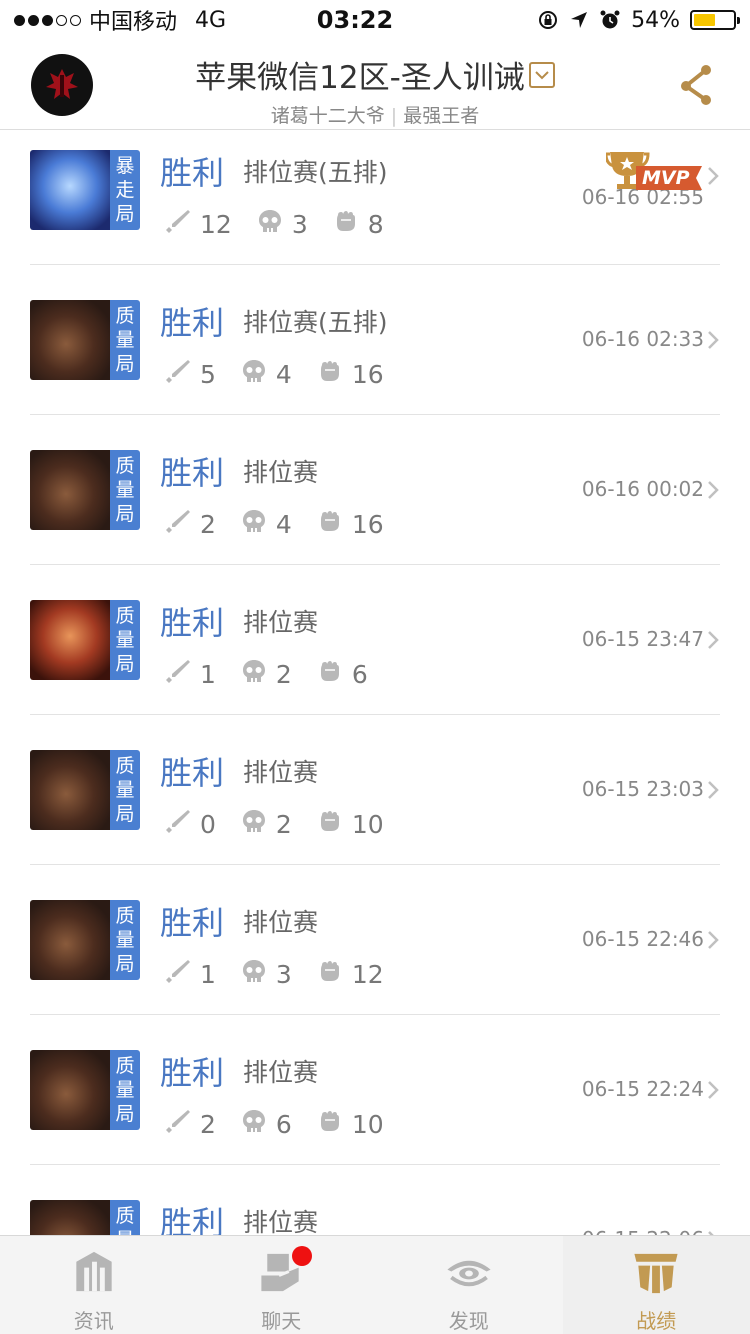 The image size is (750, 1334). Describe the element at coordinates (656, 1273) in the screenshot. I see `record-icon` at that location.